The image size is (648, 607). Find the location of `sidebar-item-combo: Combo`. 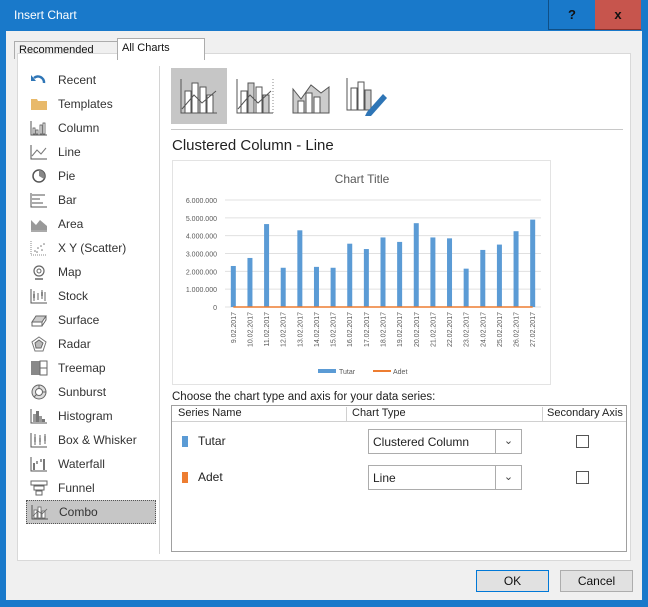

sidebar-item-combo: Combo is located at coordinates (91, 512).